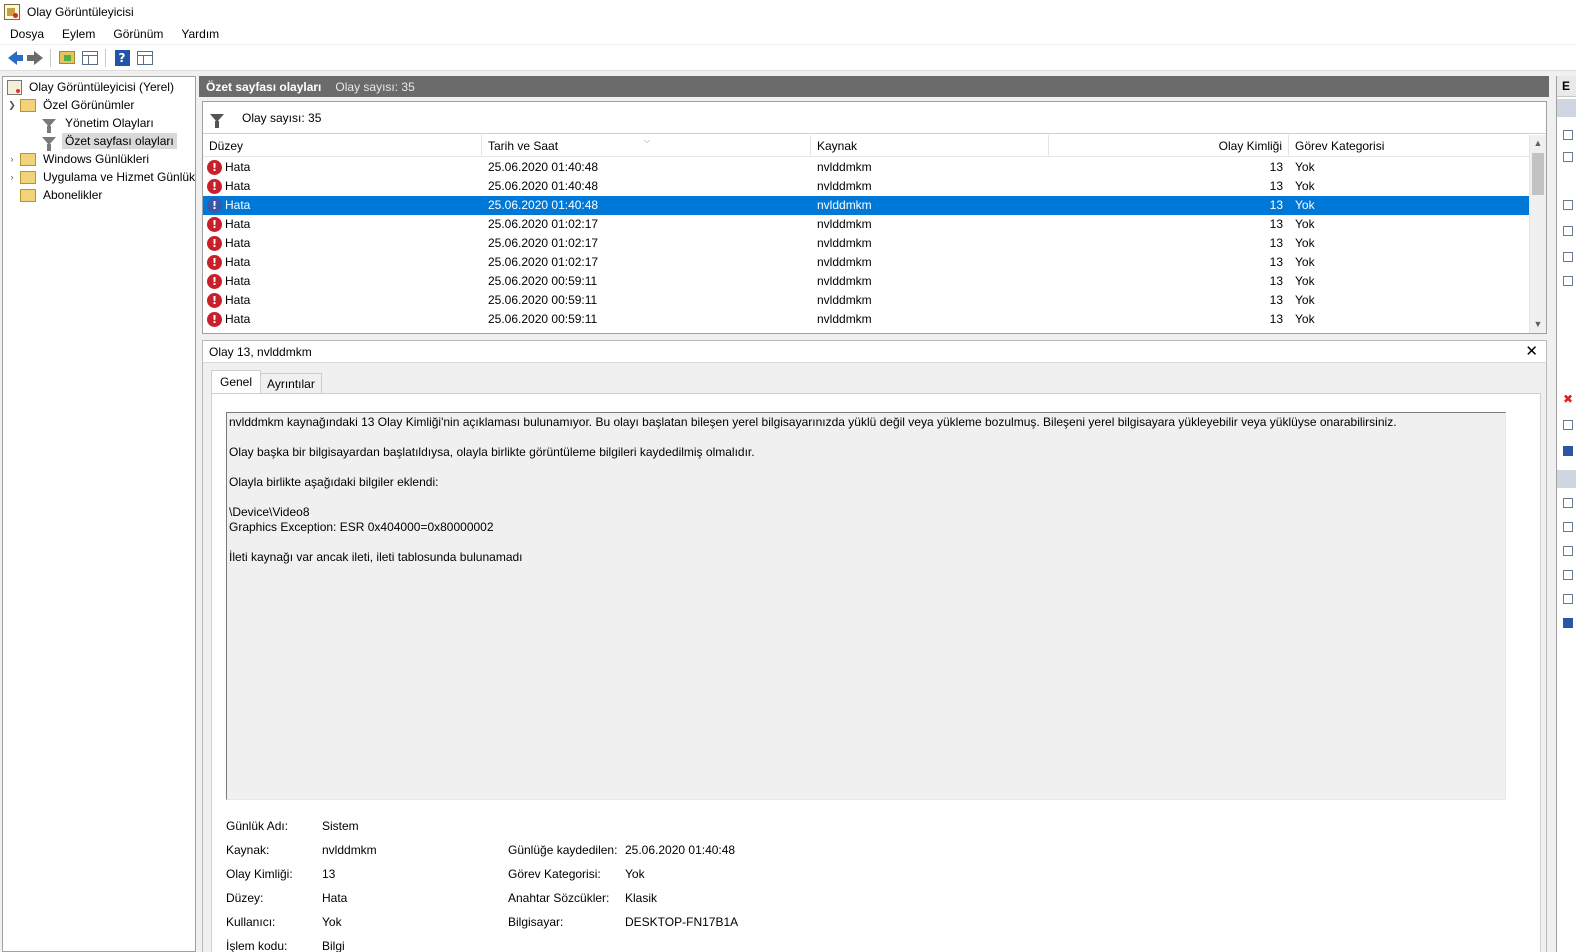 Image resolution: width=1576 pixels, height=952 pixels. I want to click on open-saved-log-button, so click(67, 58).